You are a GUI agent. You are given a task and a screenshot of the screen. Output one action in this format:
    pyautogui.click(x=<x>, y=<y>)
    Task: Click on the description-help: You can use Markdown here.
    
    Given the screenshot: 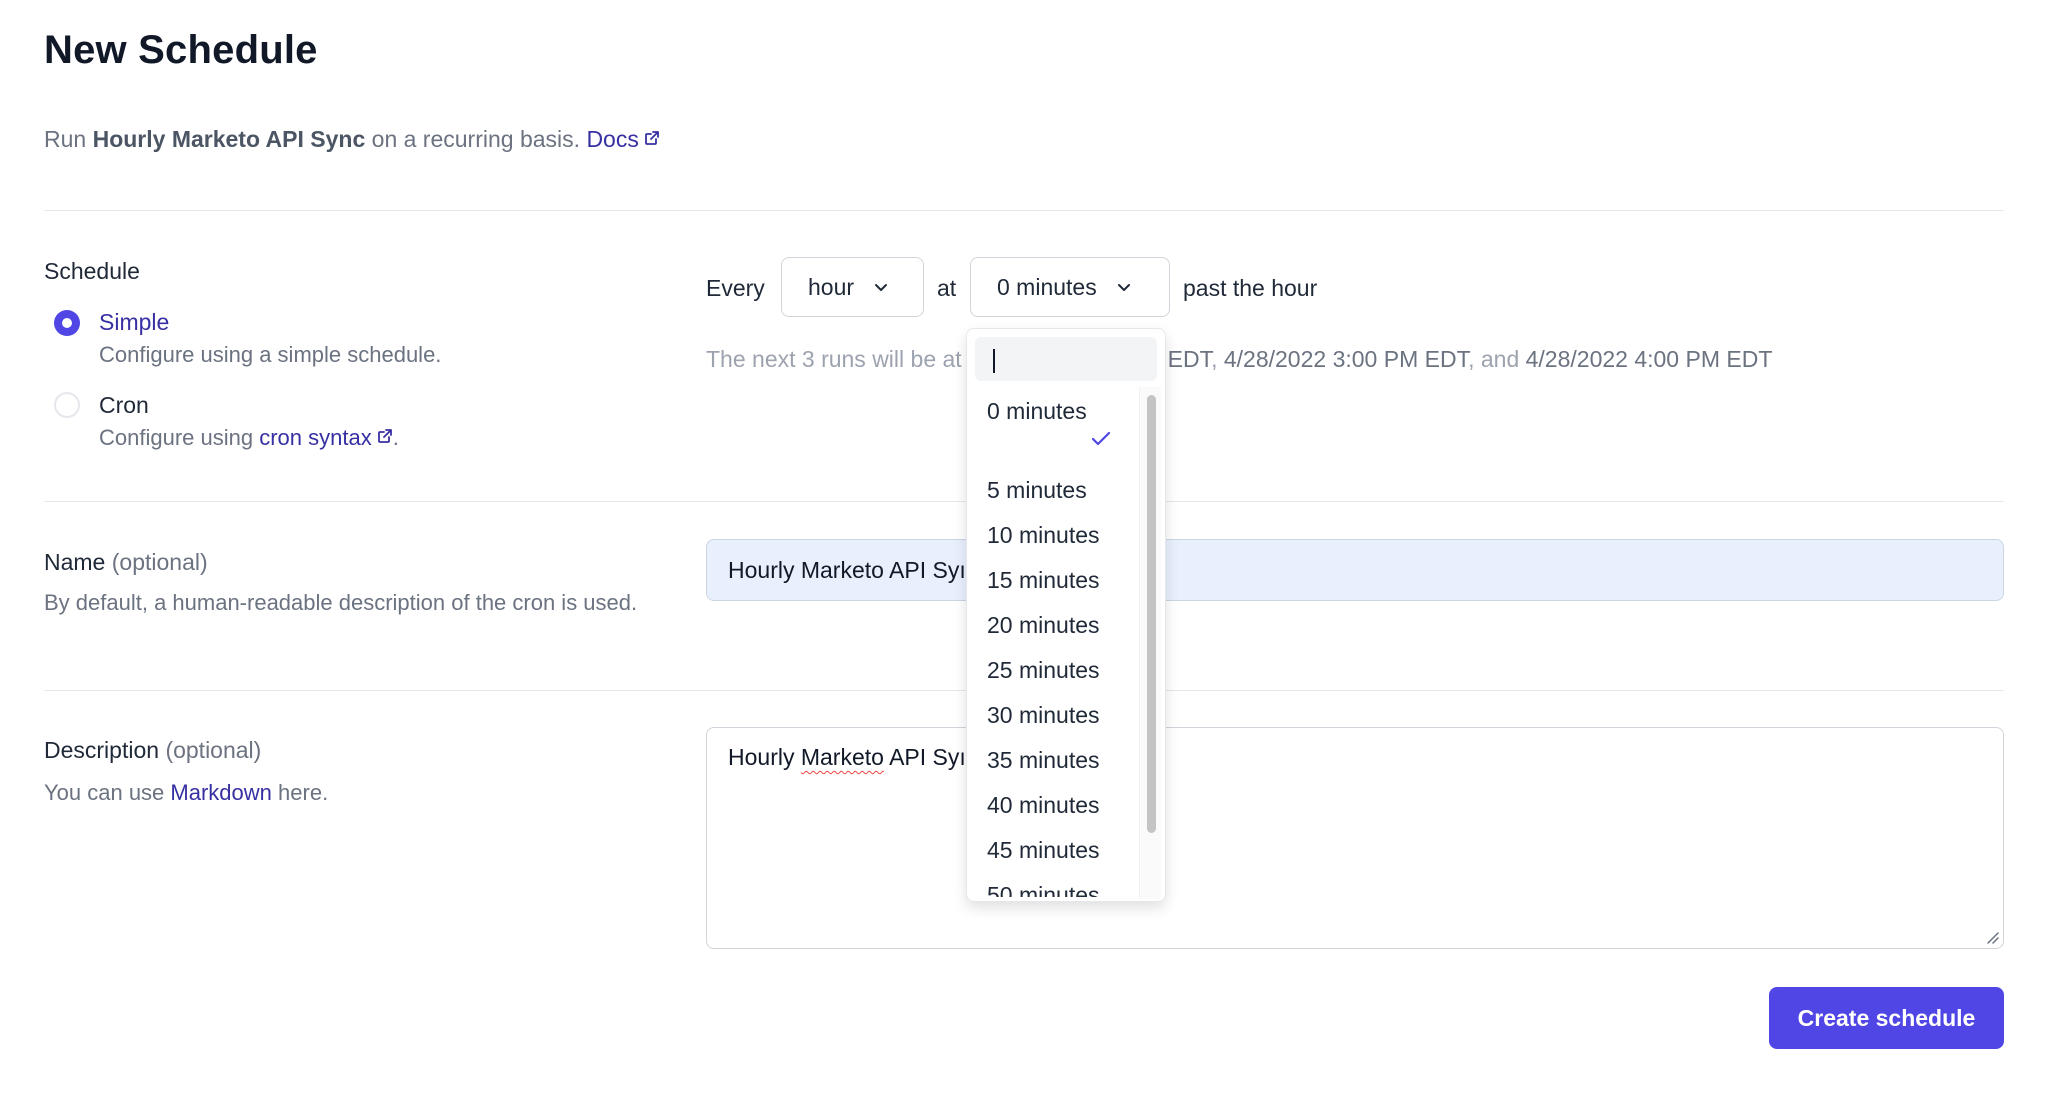 What is the action you would take?
    pyautogui.click(x=186, y=792)
    